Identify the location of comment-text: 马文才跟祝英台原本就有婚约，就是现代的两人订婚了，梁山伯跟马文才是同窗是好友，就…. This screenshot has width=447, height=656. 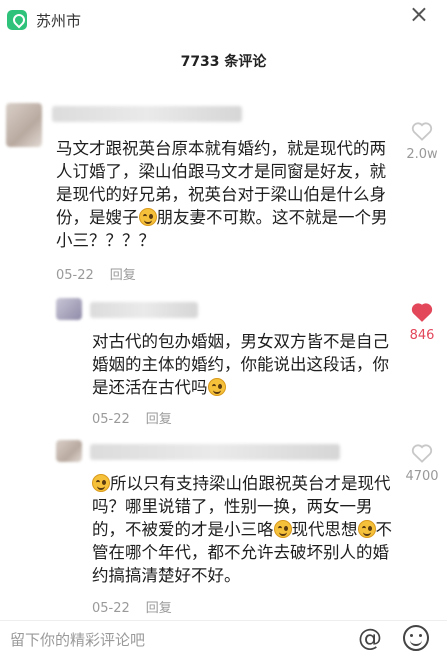
(222, 194).